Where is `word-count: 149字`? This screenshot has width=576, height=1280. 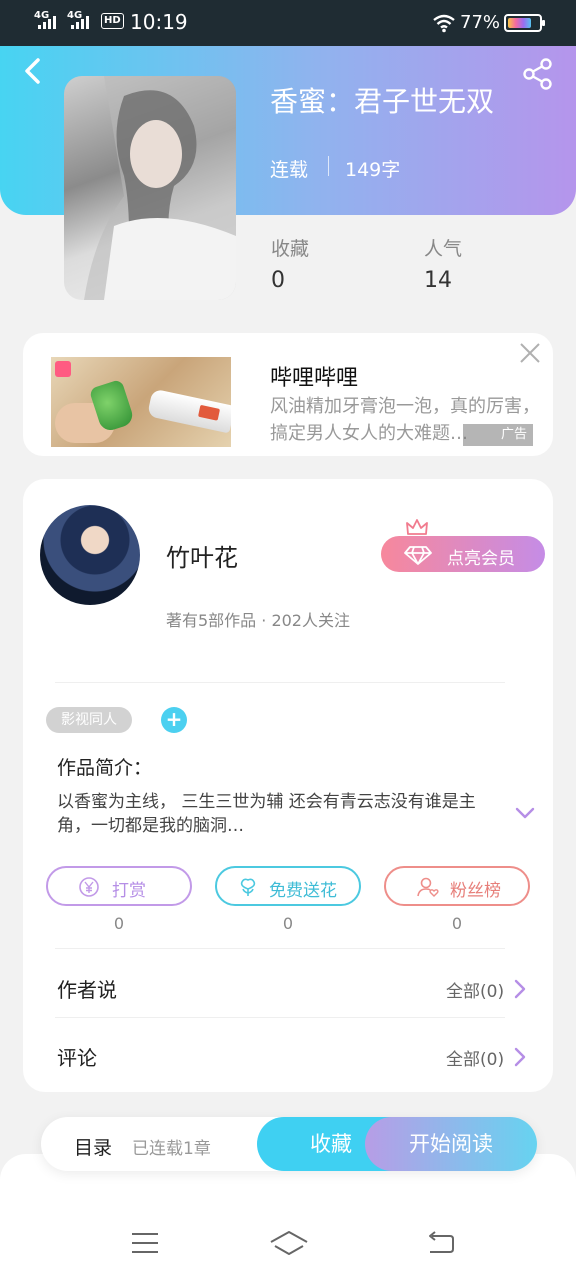 word-count: 149字 is located at coordinates (373, 170).